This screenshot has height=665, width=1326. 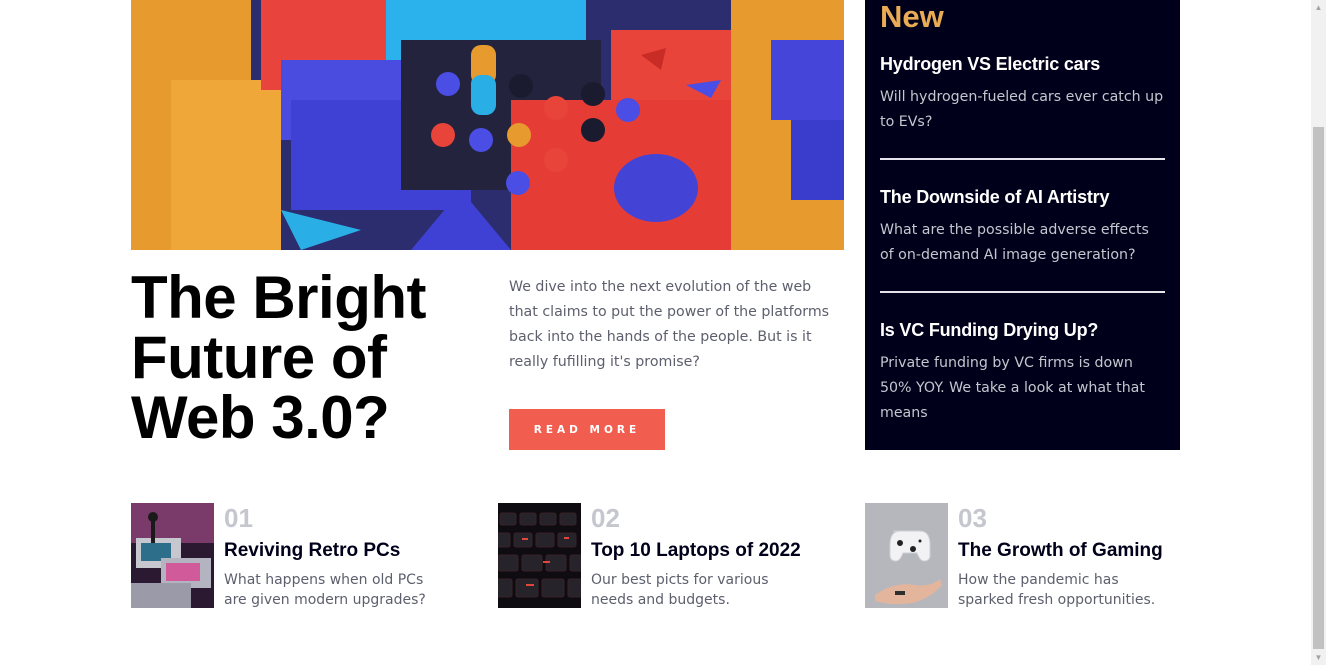 I want to click on hero-title: The Bright Future of Web 3.0?, so click(x=278, y=357).